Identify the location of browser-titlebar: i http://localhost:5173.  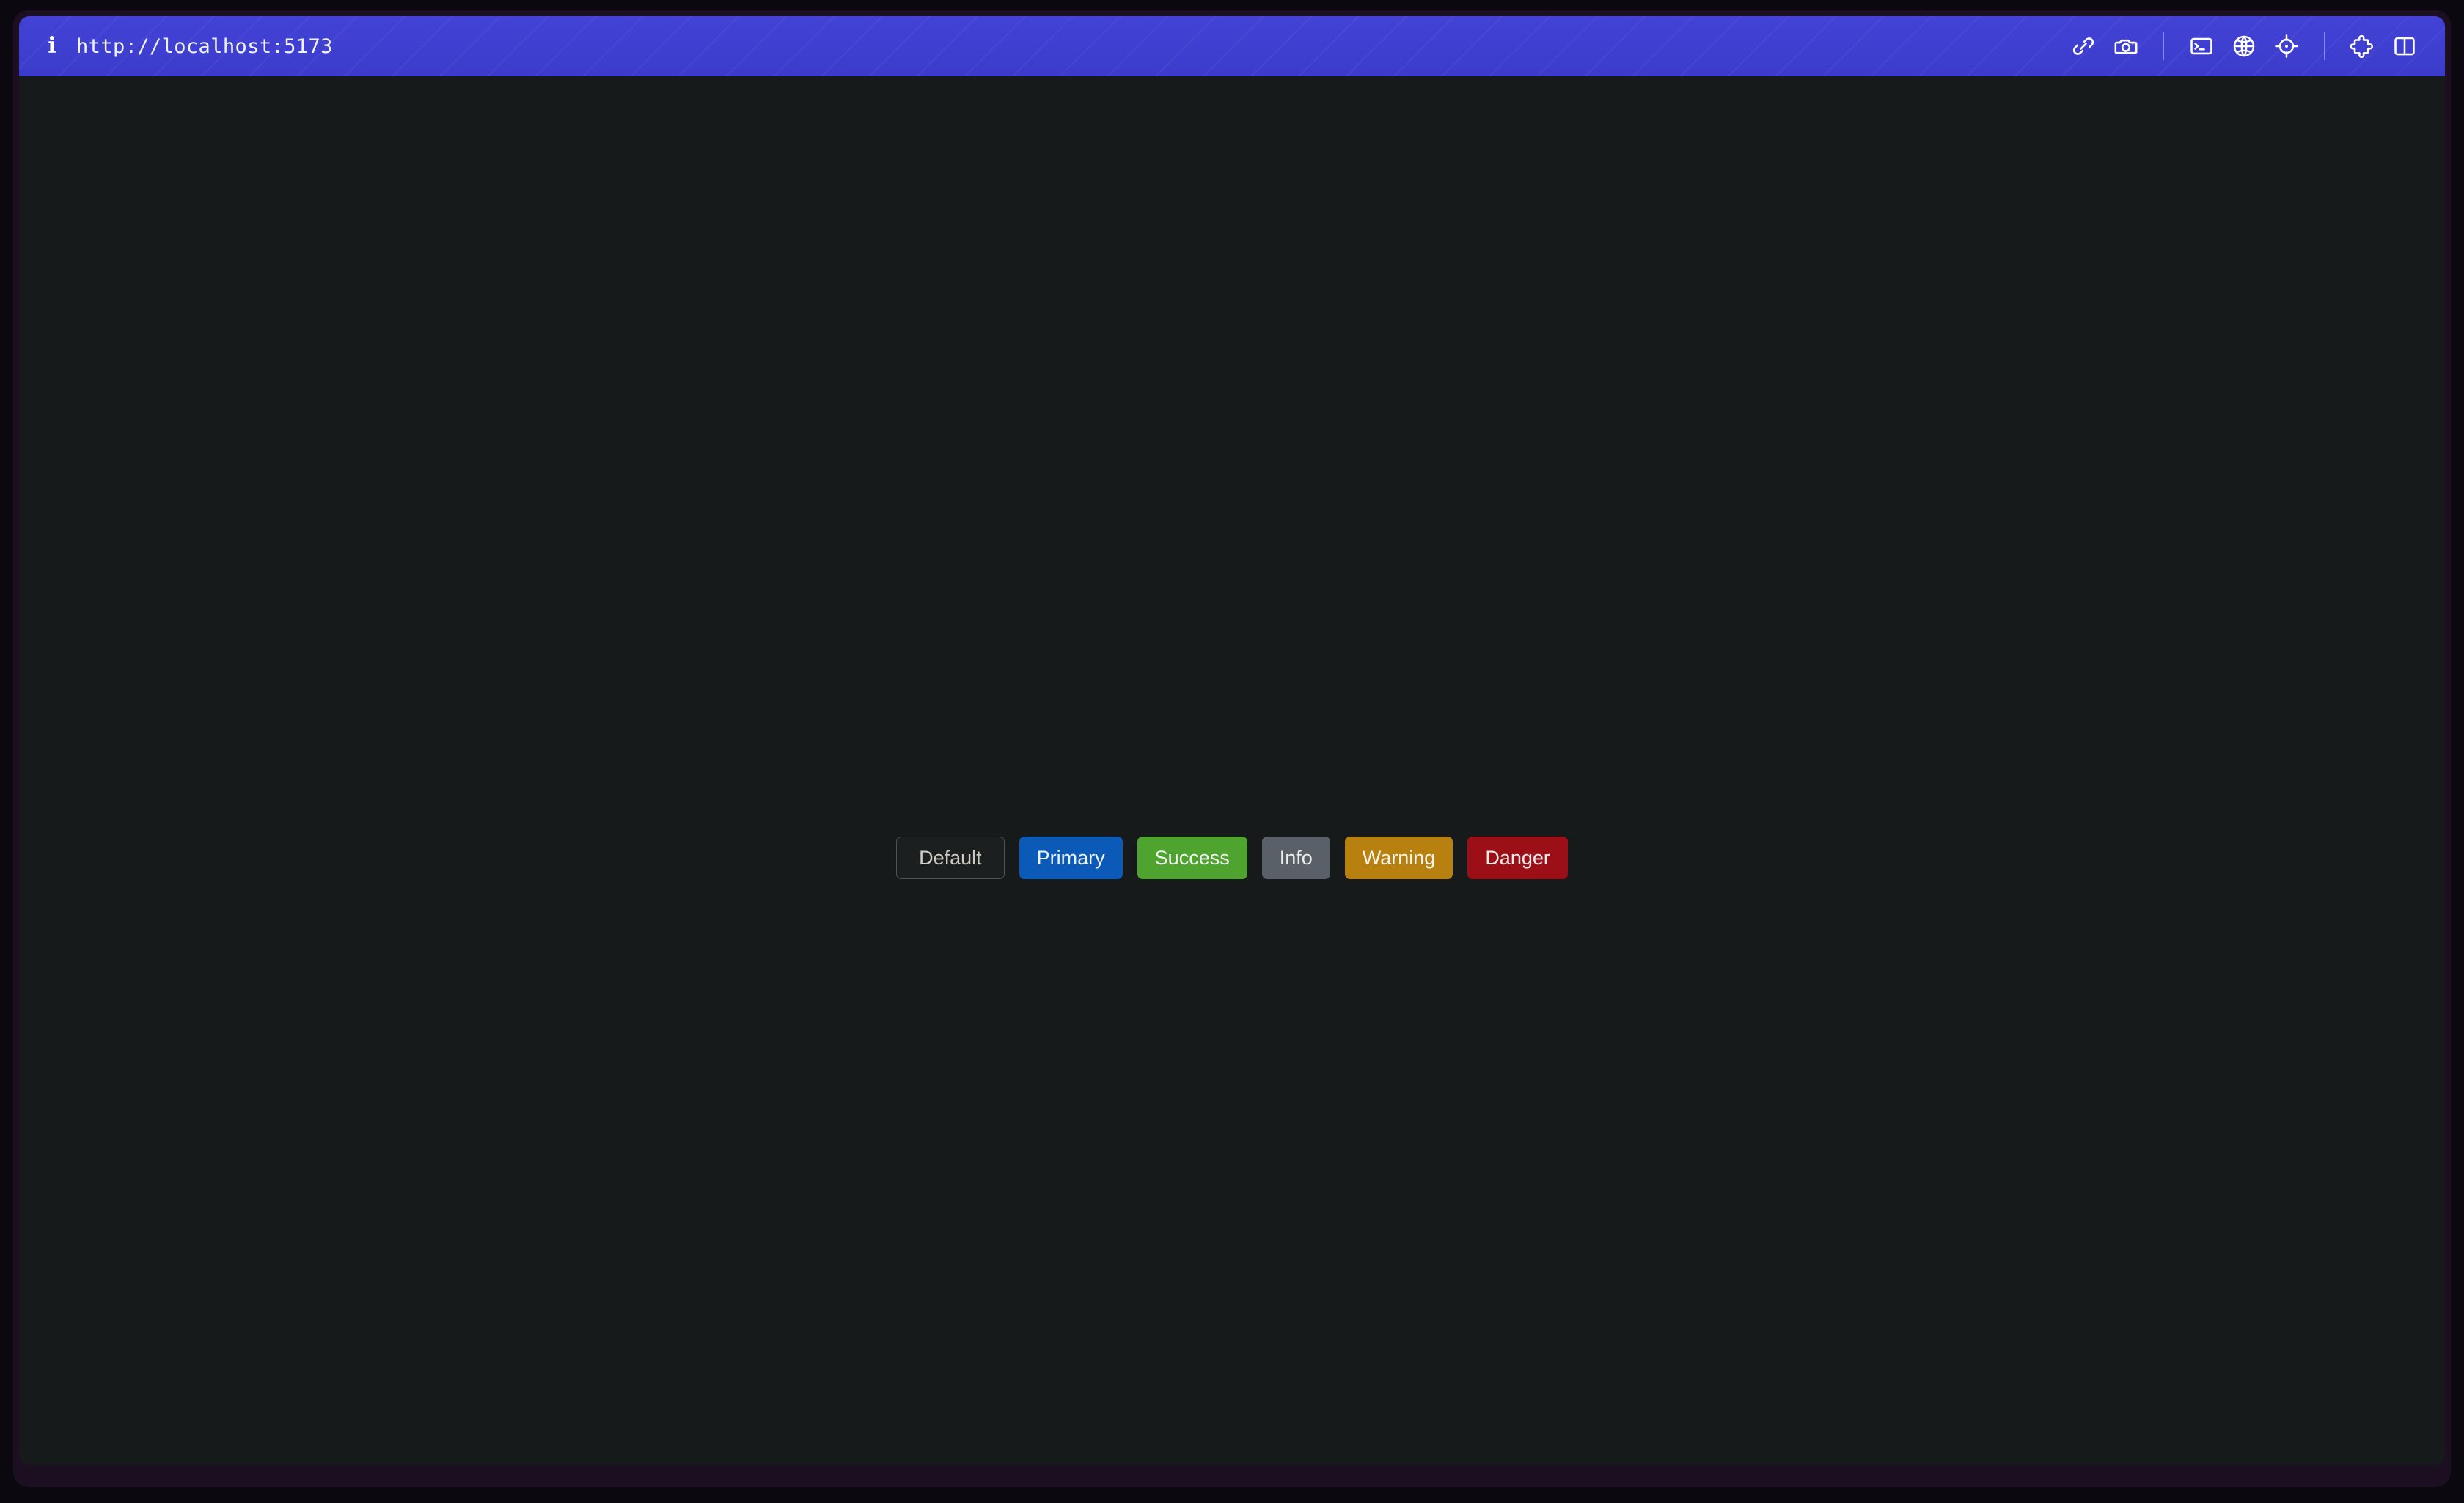
(1232, 46).